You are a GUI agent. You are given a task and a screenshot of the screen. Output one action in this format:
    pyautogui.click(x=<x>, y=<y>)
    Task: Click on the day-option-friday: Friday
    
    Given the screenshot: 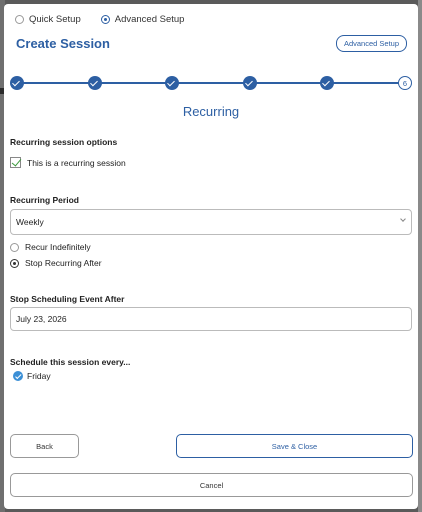 What is the action you would take?
    pyautogui.click(x=32, y=376)
    